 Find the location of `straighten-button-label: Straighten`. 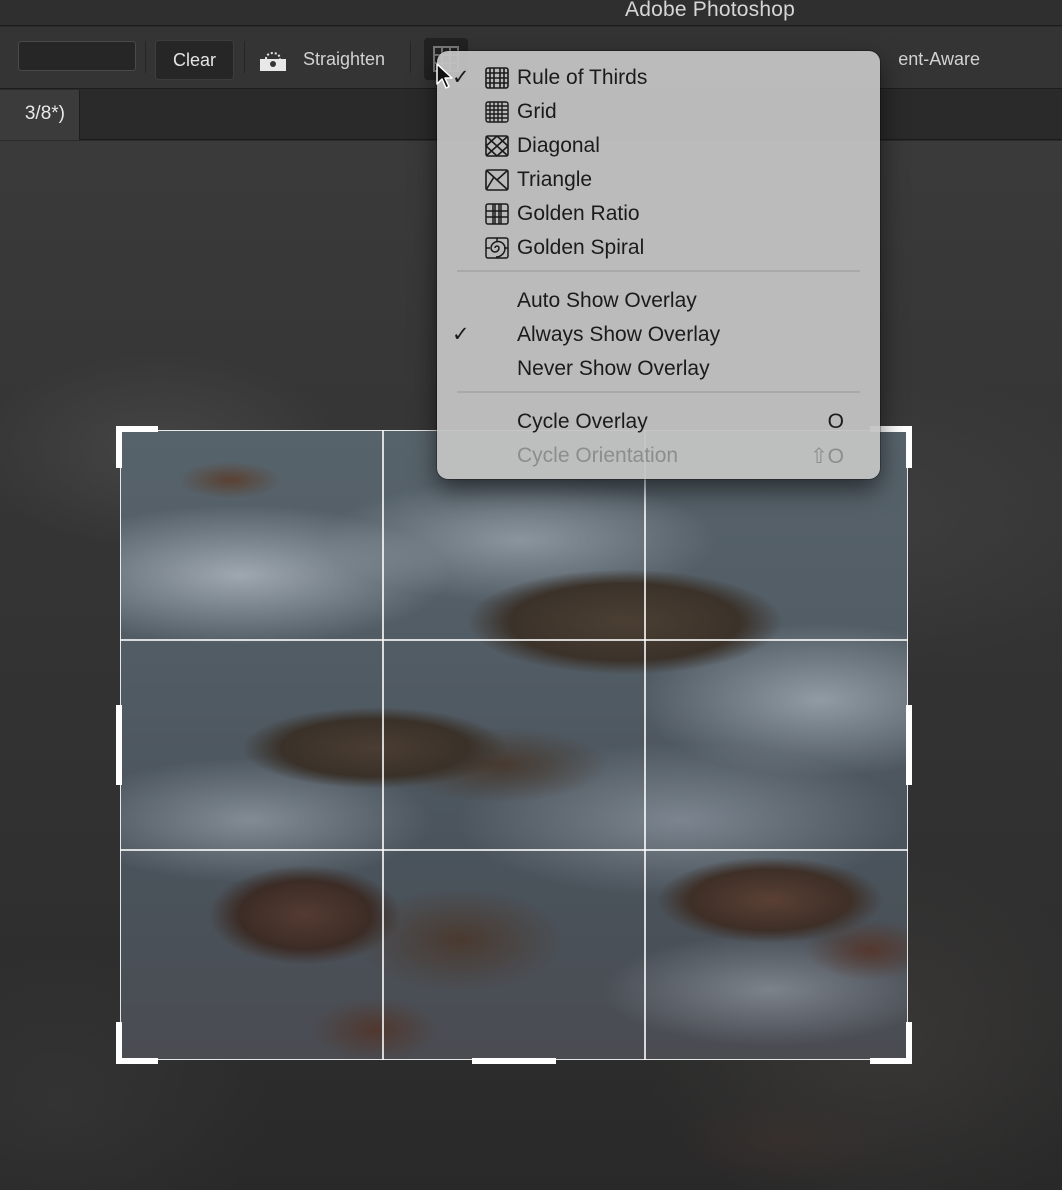

straighten-button-label: Straighten is located at coordinates (344, 59).